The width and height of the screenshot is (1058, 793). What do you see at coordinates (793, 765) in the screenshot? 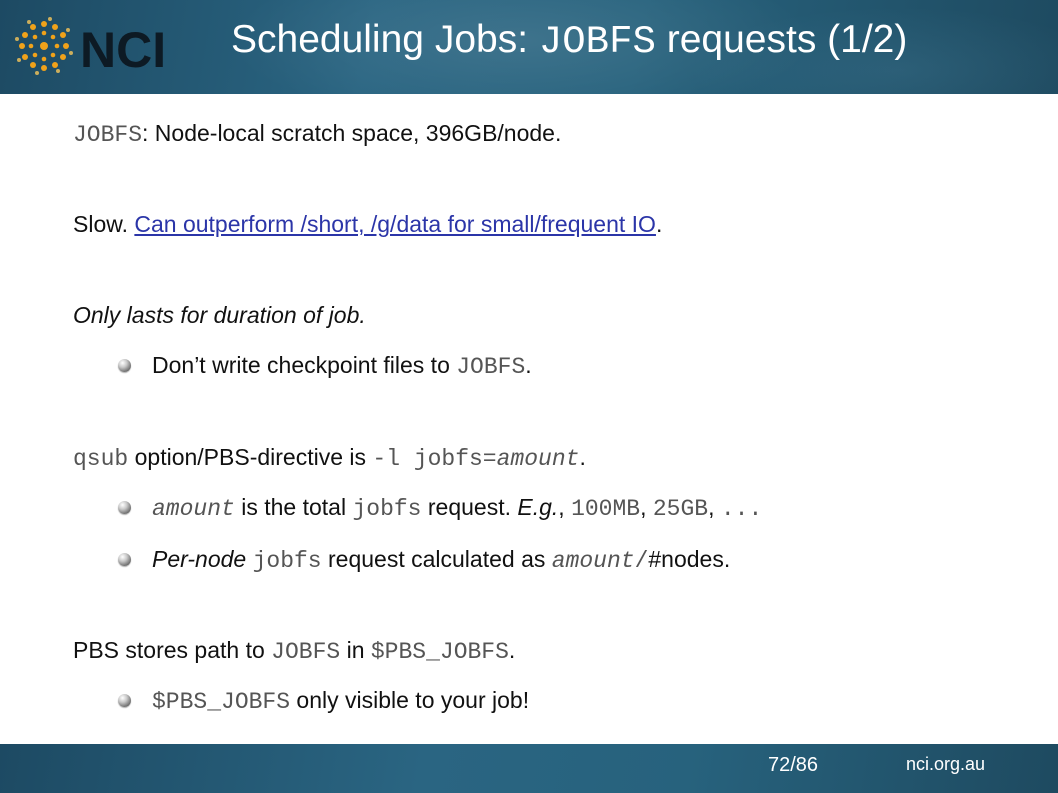
I see `page-number: 72/86` at bounding box center [793, 765].